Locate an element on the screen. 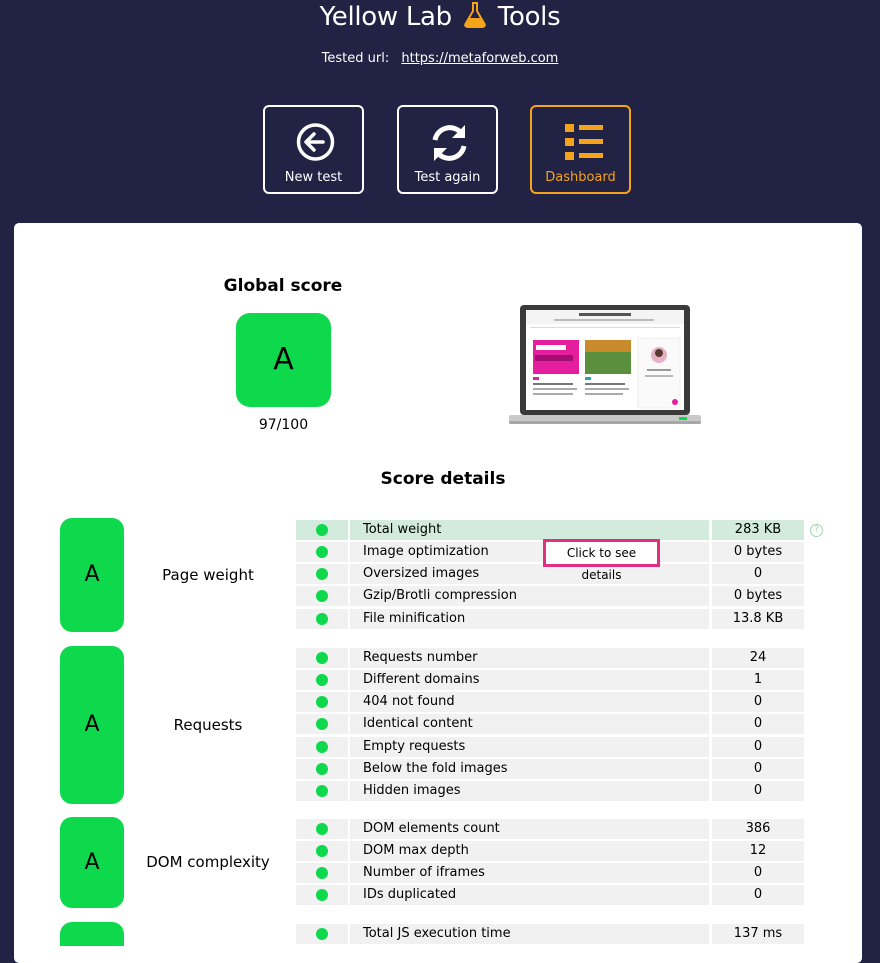 The height and width of the screenshot is (963, 880). global-grade-badge: A is located at coordinates (283, 360).